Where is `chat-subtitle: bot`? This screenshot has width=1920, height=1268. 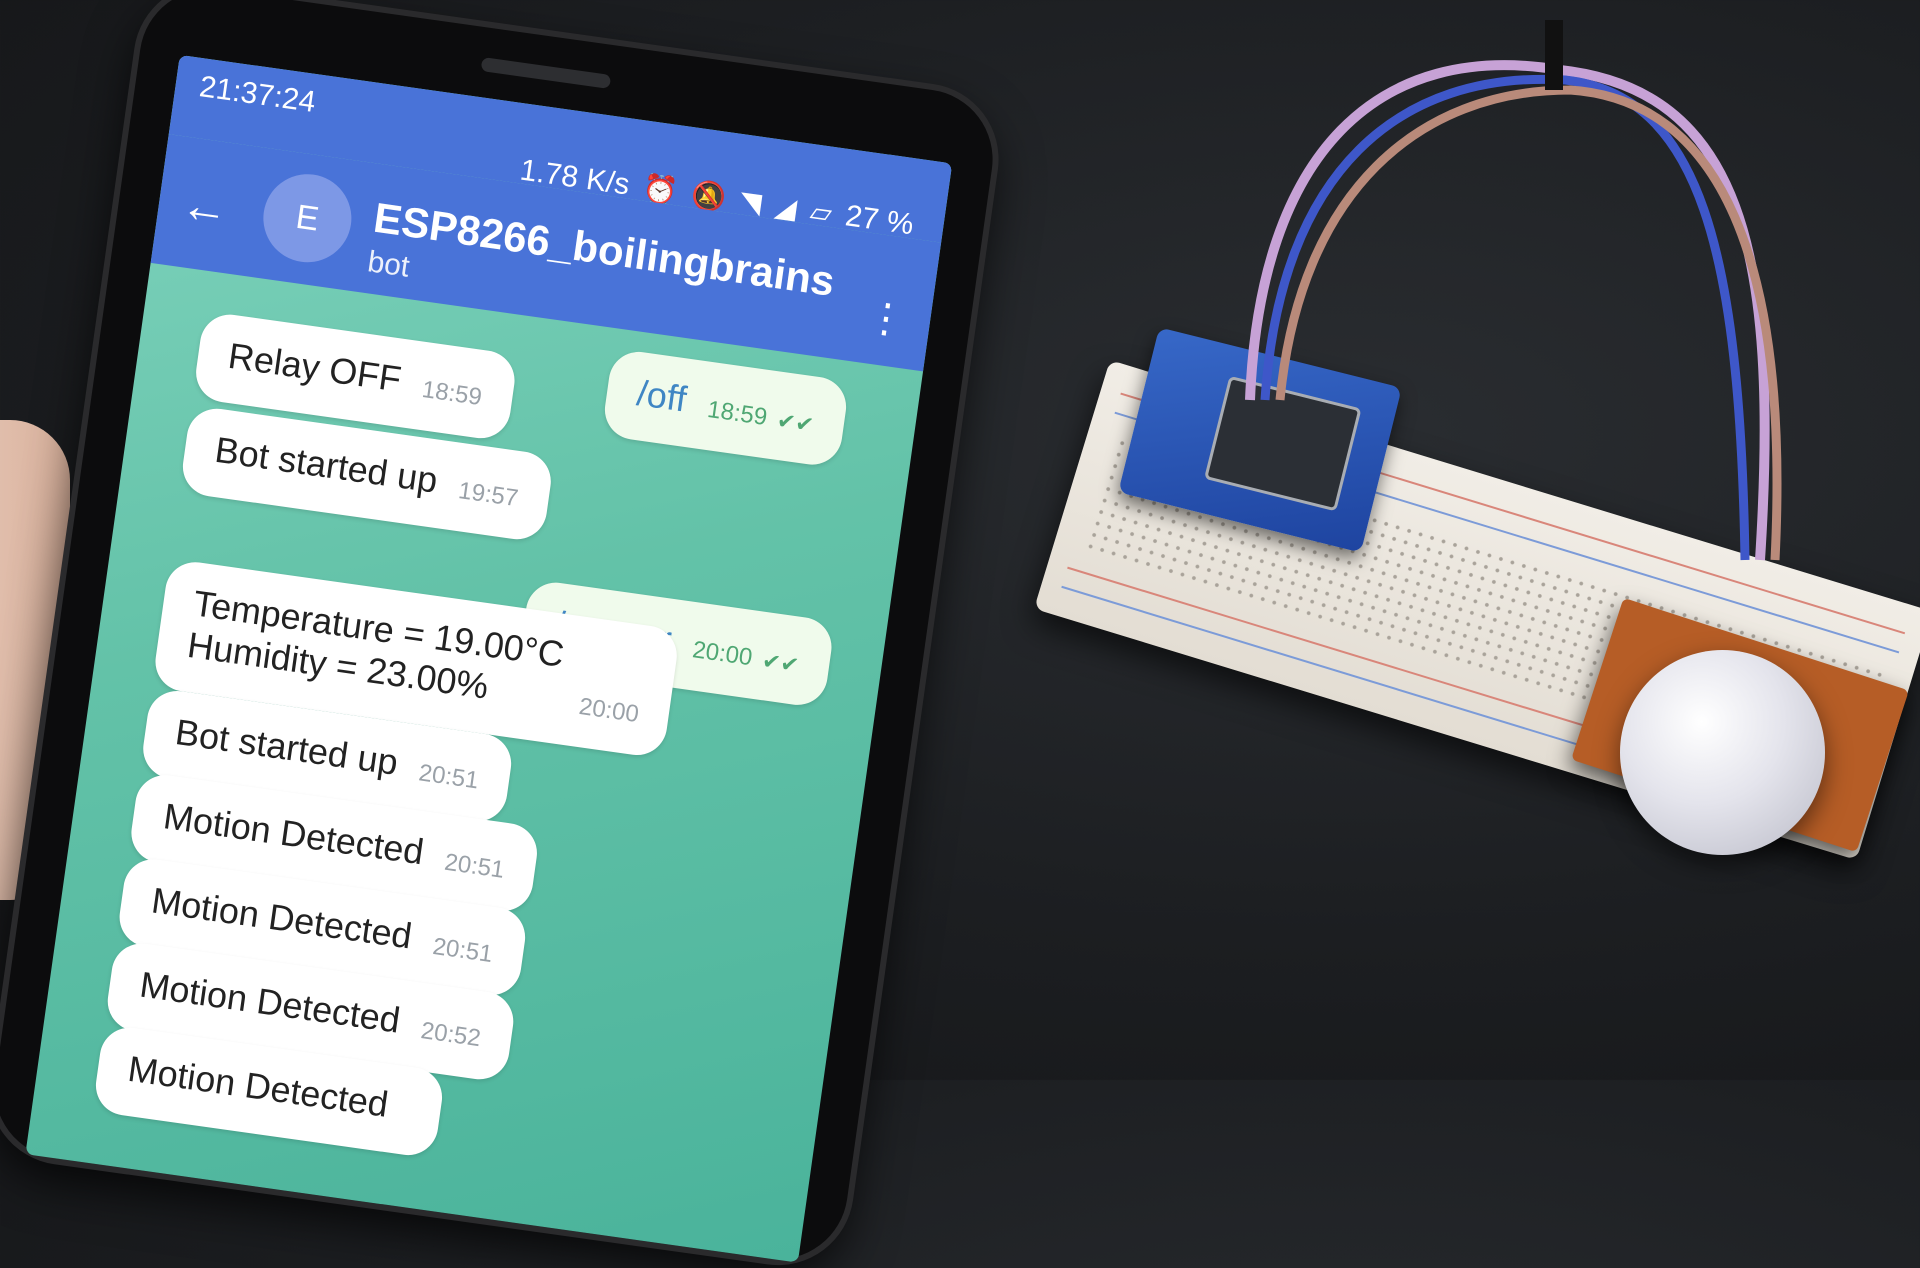
chat-subtitle: bot is located at coordinates (388, 264).